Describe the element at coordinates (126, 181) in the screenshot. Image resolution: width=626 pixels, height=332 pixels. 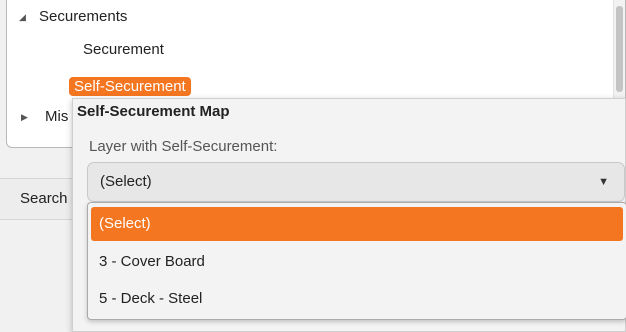
I see `select-value: (Select)` at that location.